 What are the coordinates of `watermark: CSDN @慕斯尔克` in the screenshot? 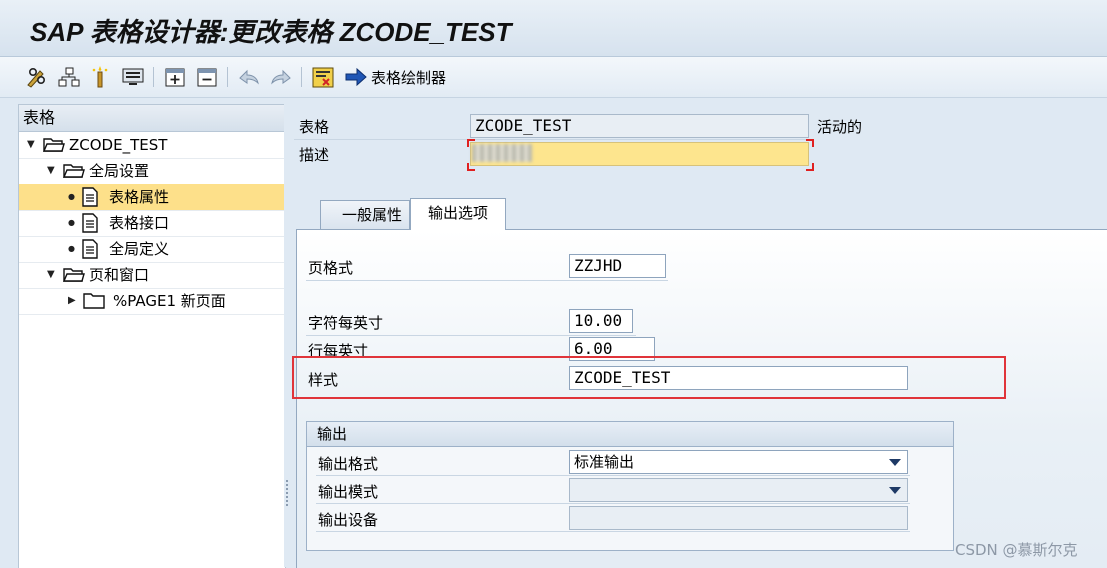 It's located at (1016, 550).